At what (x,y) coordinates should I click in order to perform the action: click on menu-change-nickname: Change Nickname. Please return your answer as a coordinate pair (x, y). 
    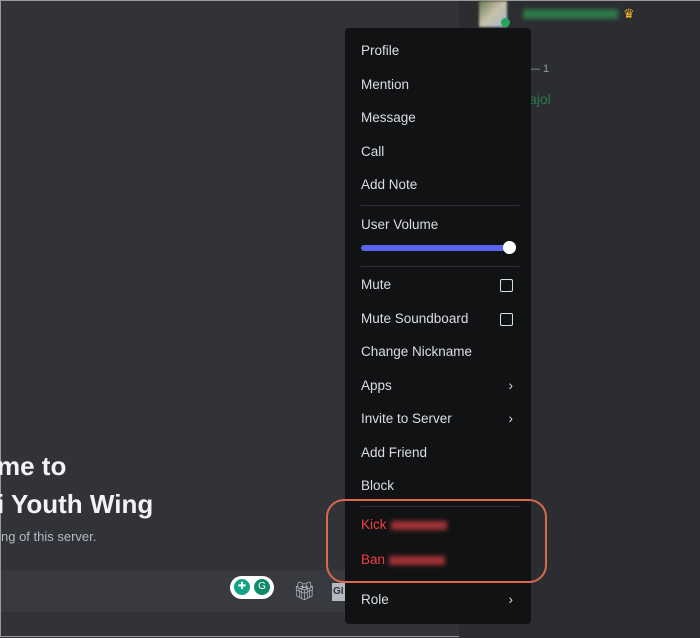
    Looking at the image, I should click on (438, 352).